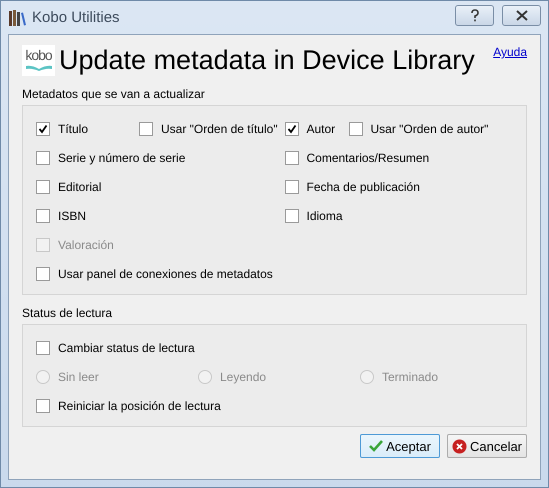  What do you see at coordinates (38, 55) in the screenshot?
I see `logo-text: kobo` at bounding box center [38, 55].